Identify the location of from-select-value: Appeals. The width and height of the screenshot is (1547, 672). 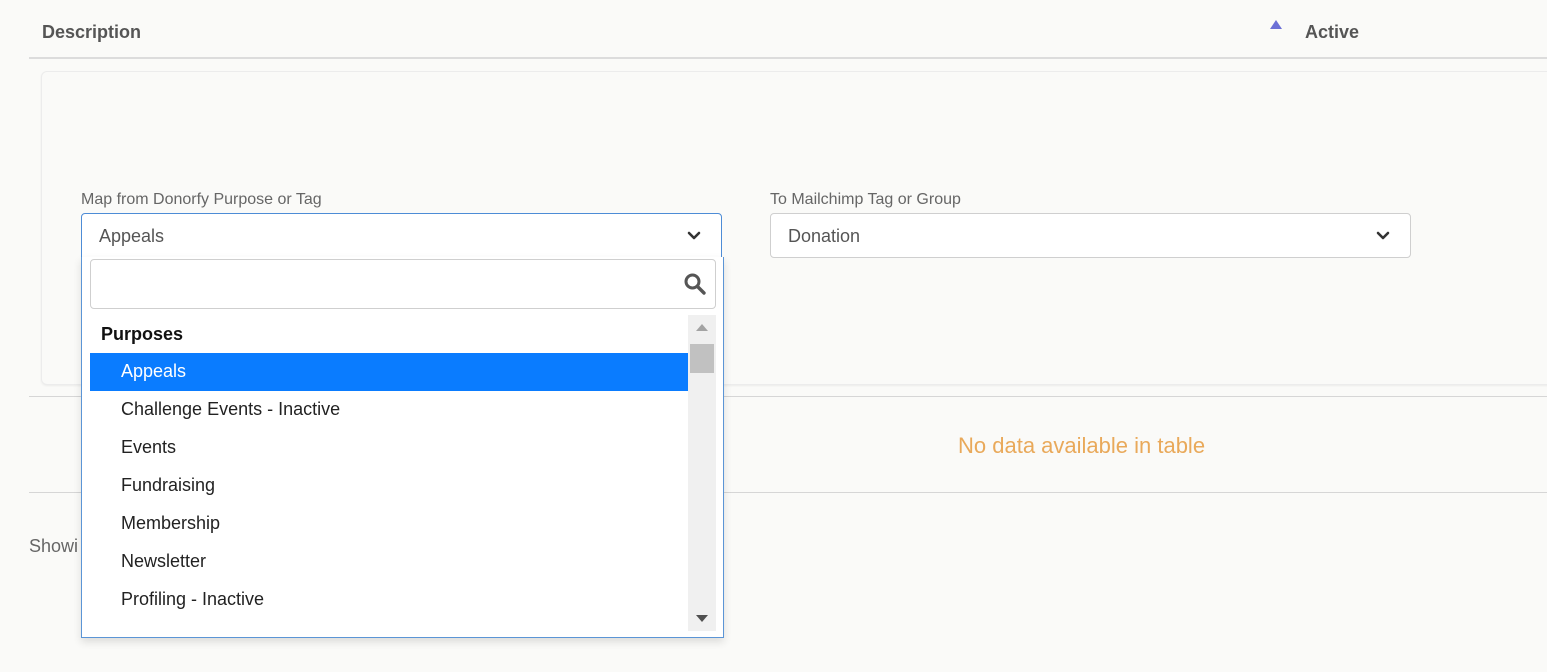
(132, 236).